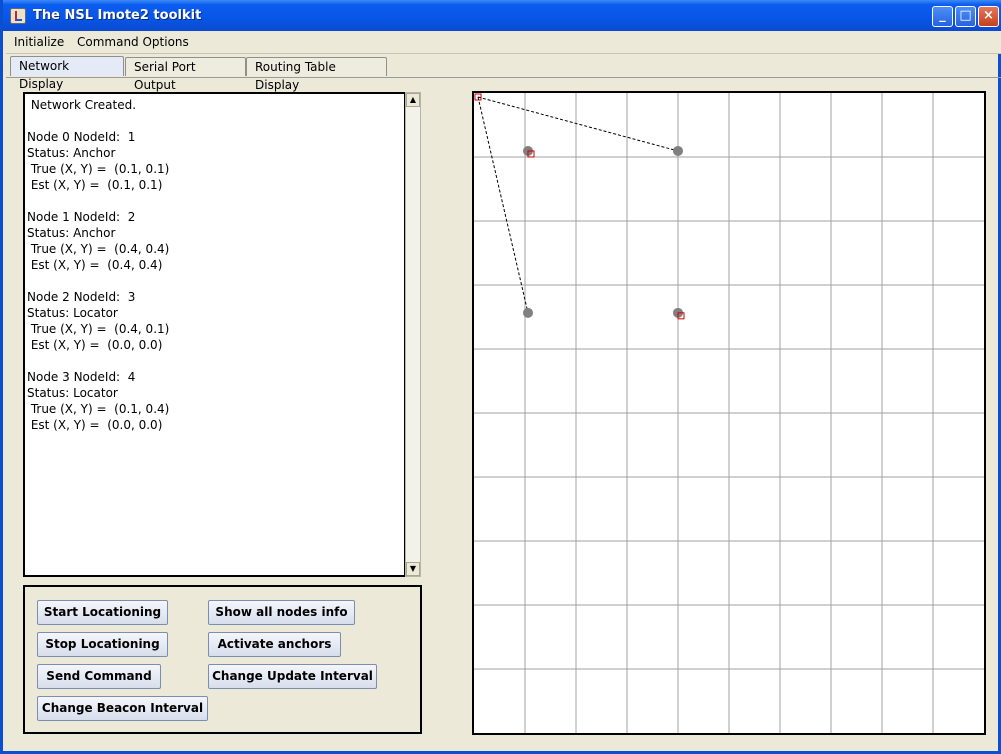 The height and width of the screenshot is (754, 1001). I want to click on tab-serial-port-output: Serial Port Output, so click(185, 74).